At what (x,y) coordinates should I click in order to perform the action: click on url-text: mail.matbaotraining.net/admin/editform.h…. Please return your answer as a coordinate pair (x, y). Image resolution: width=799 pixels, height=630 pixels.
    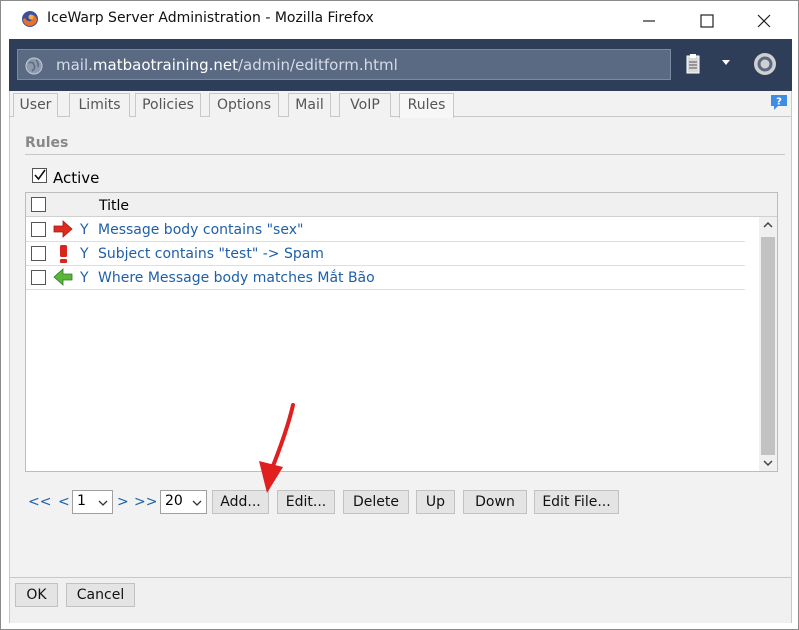
    Looking at the image, I should click on (227, 65).